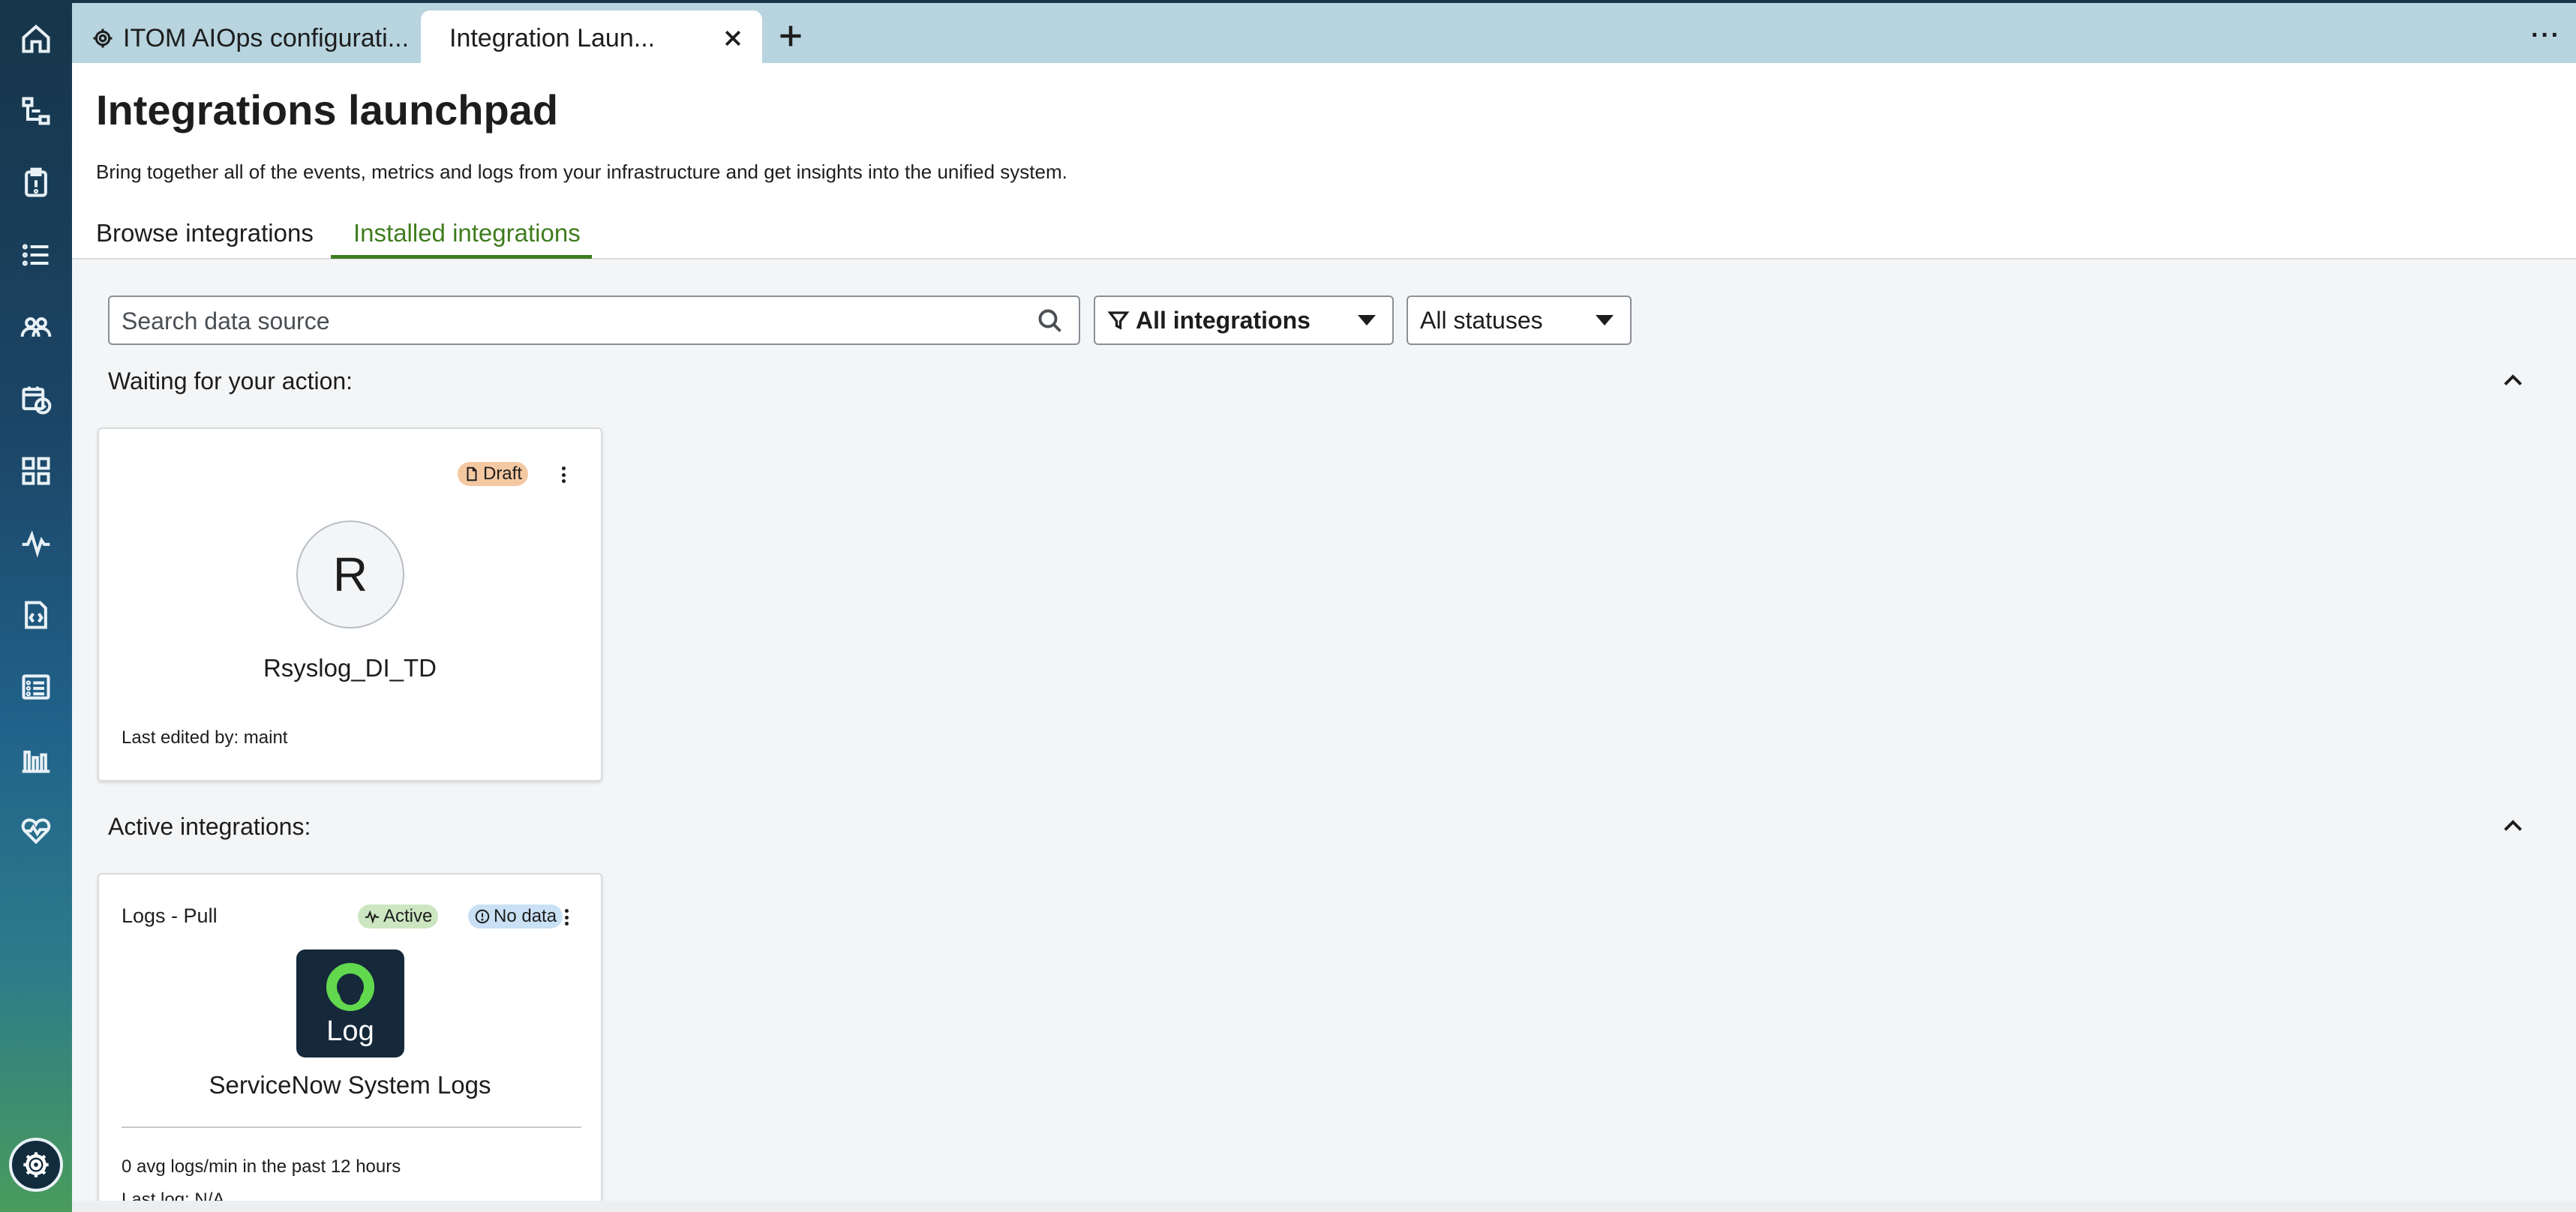 This screenshot has width=2576, height=1212. Describe the element at coordinates (472, 474) in the screenshot. I see `draft-icon` at that location.